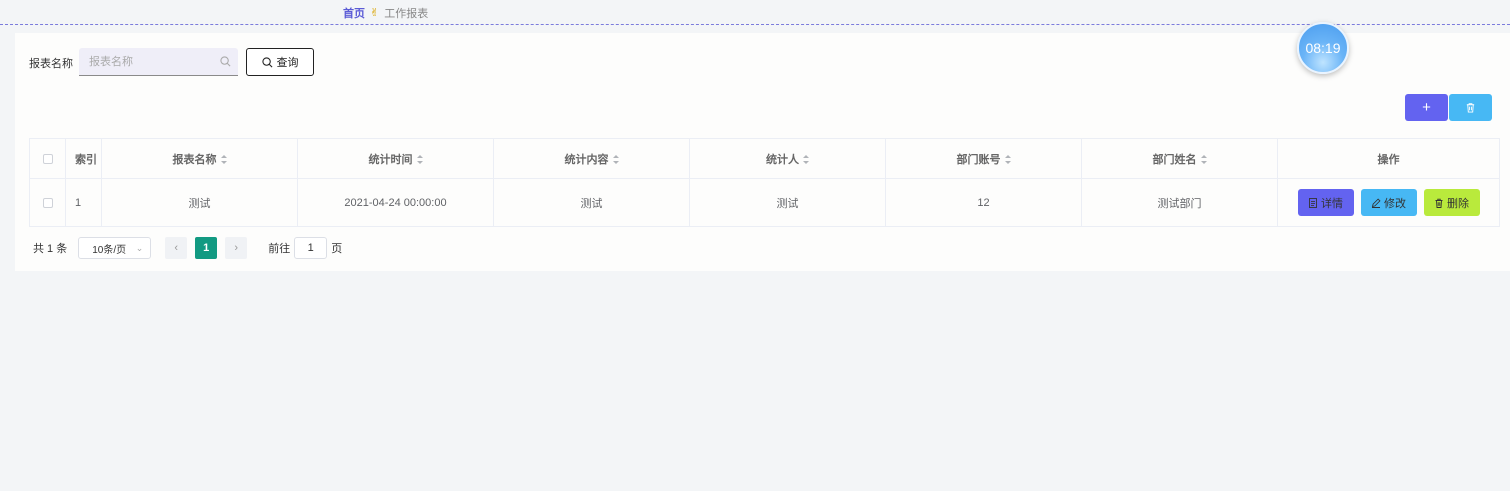 The width and height of the screenshot is (1510, 491). I want to click on column-label: 部门账号, so click(978, 159).